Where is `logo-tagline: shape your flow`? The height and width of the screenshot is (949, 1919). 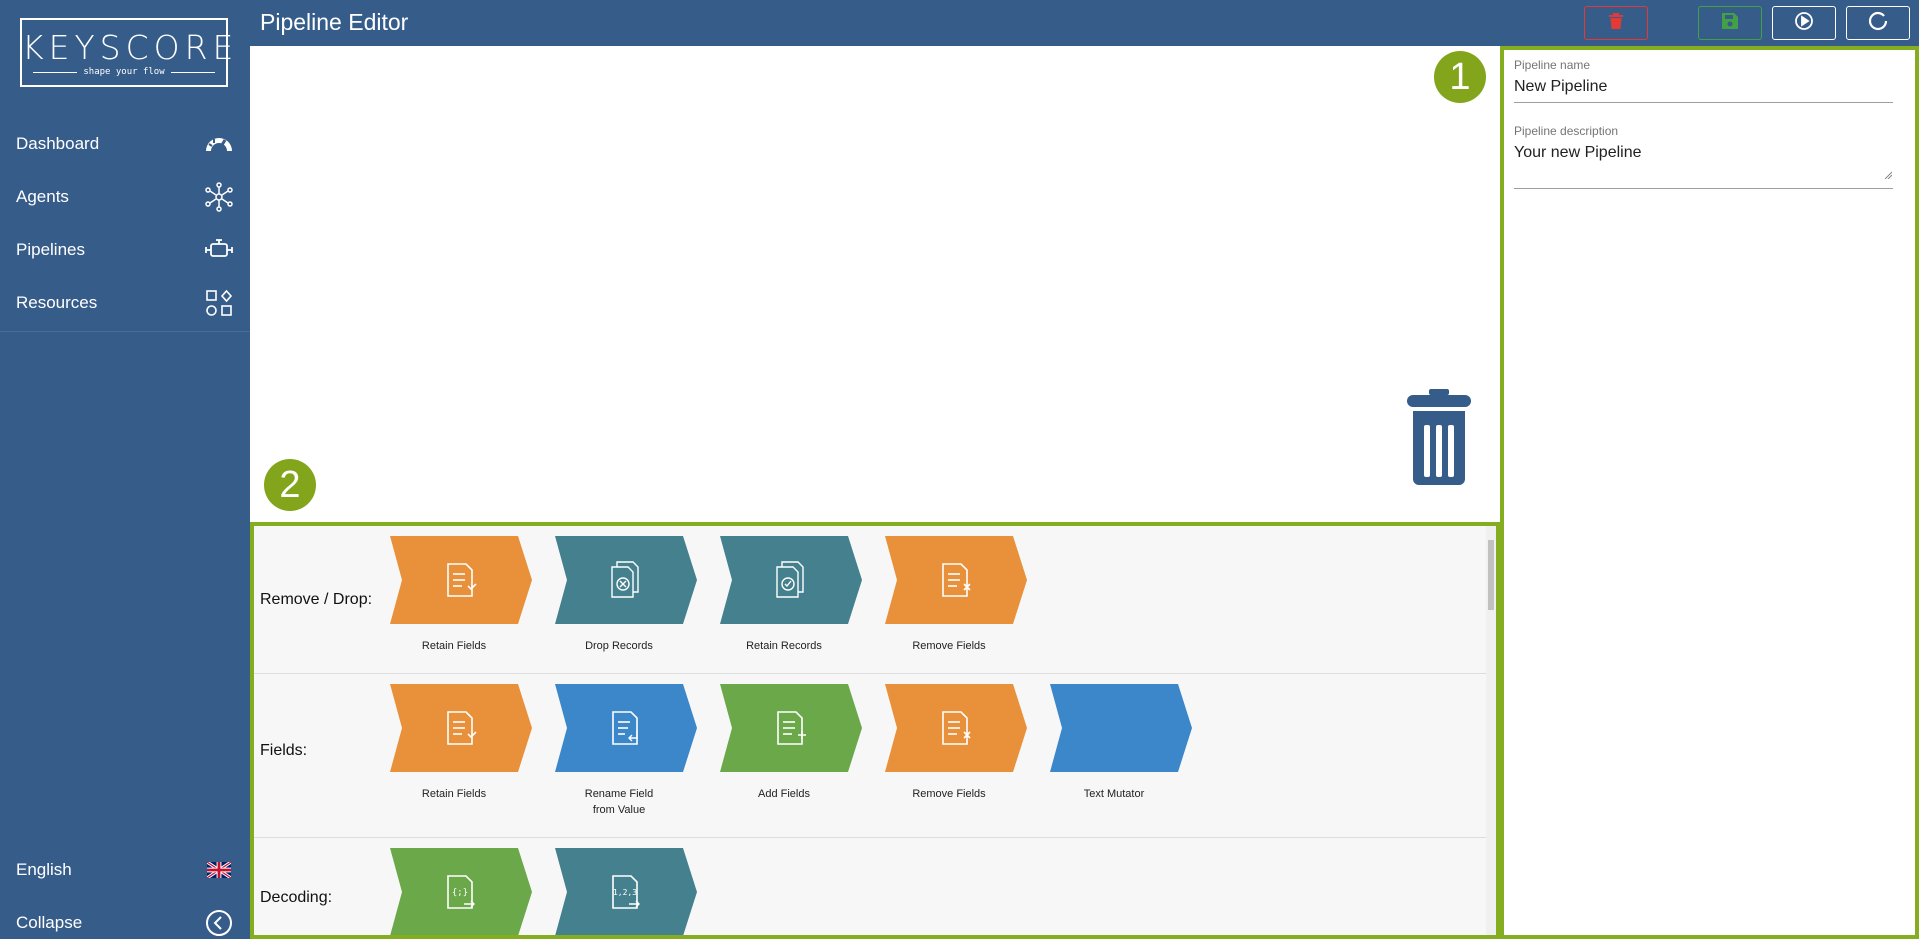 logo-tagline: shape your flow is located at coordinates (124, 72).